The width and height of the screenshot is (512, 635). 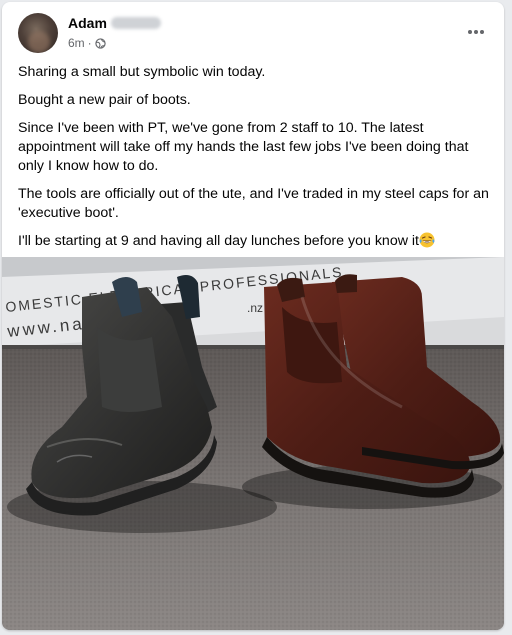 I want to click on post-paragraph: Sharing a small but symbolic win today., so click(x=142, y=72).